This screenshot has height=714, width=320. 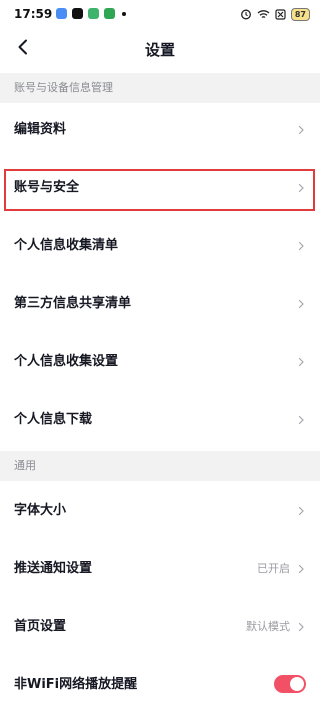 What do you see at coordinates (160, 246) in the screenshot?
I see `settings-item-personal-info-list: 个人信息收集清单` at bounding box center [160, 246].